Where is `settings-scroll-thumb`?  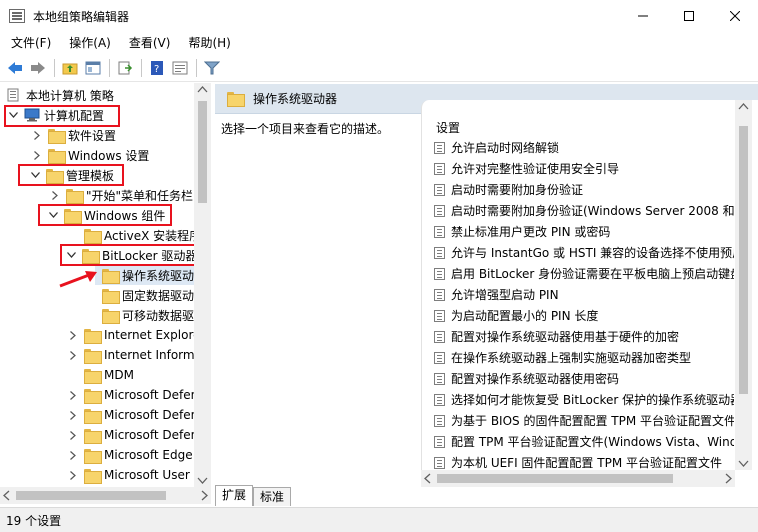 settings-scroll-thumb is located at coordinates (743, 260).